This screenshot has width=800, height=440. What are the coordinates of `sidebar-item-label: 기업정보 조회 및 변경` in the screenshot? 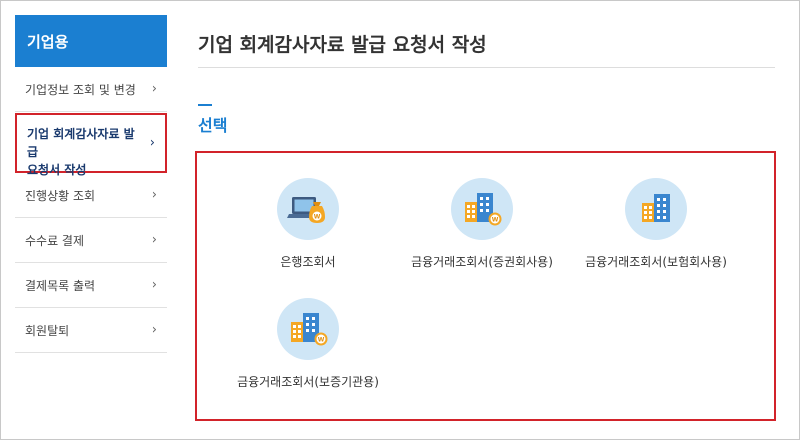 It's located at (80, 90).